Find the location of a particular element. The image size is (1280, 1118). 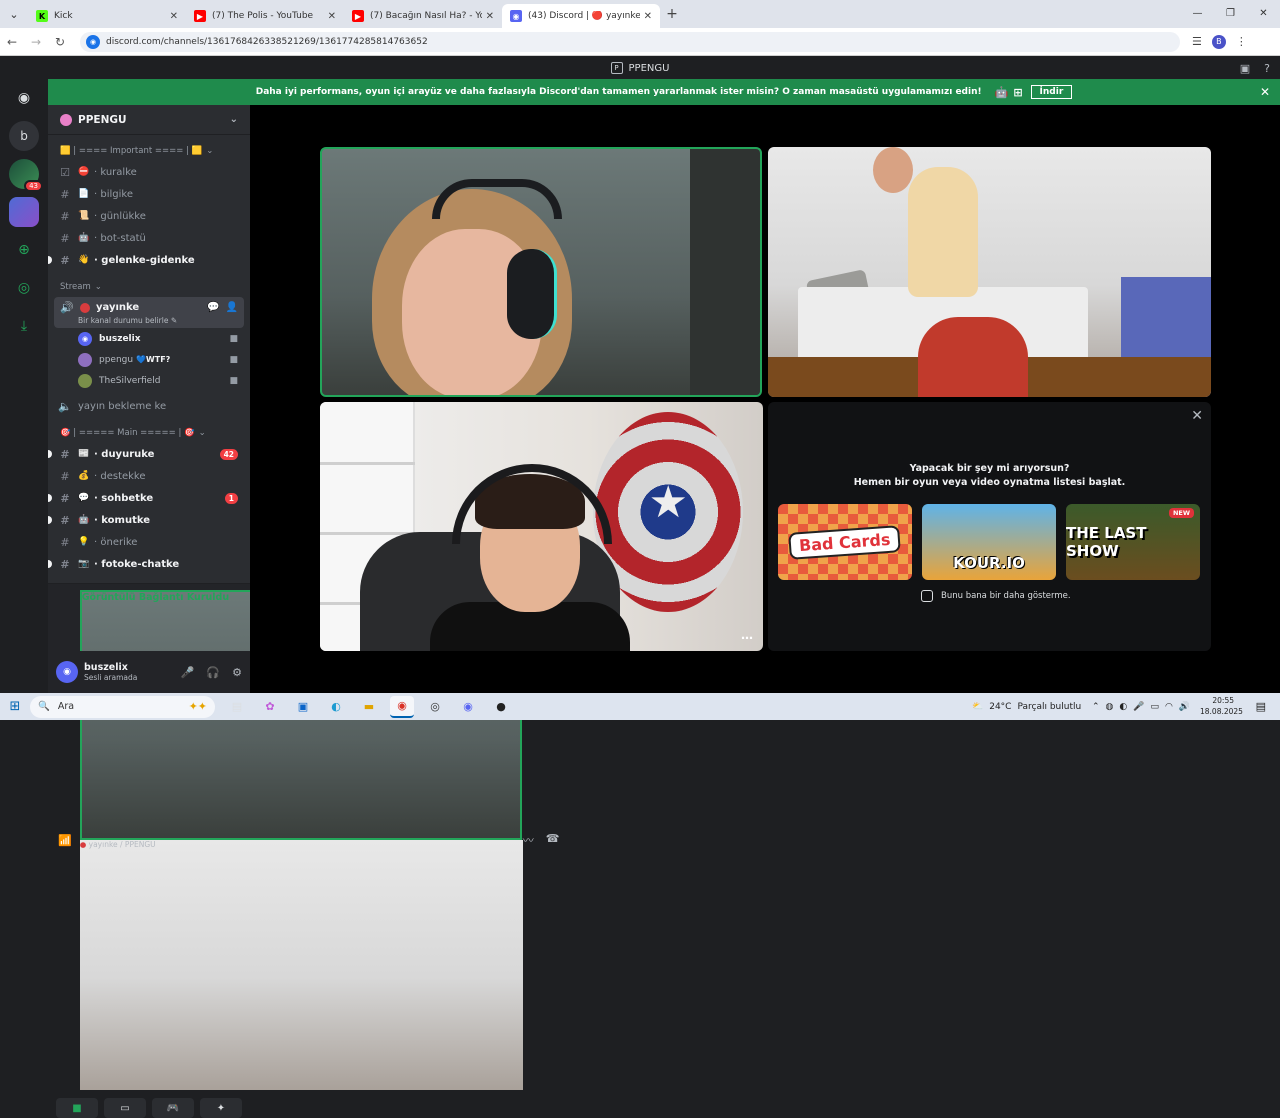

dont-show-checkbox: Bunu bana bir daha gösterme. is located at coordinates (996, 596).